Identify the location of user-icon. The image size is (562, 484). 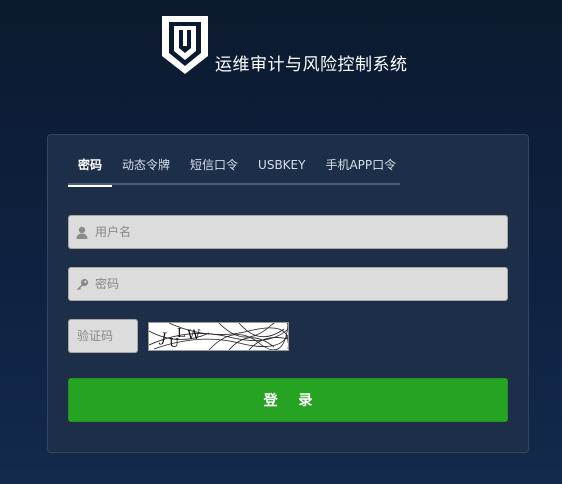
(82, 232).